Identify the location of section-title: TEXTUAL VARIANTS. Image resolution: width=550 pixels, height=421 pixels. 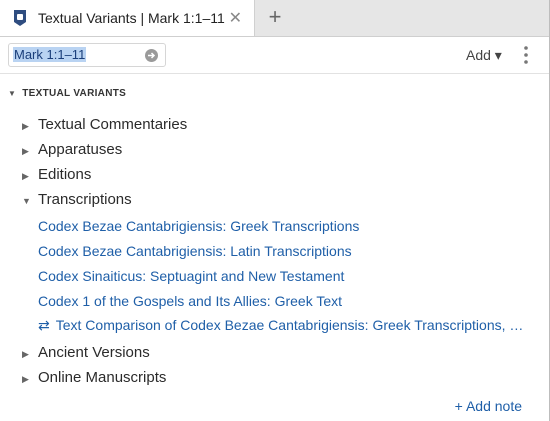
(74, 93).